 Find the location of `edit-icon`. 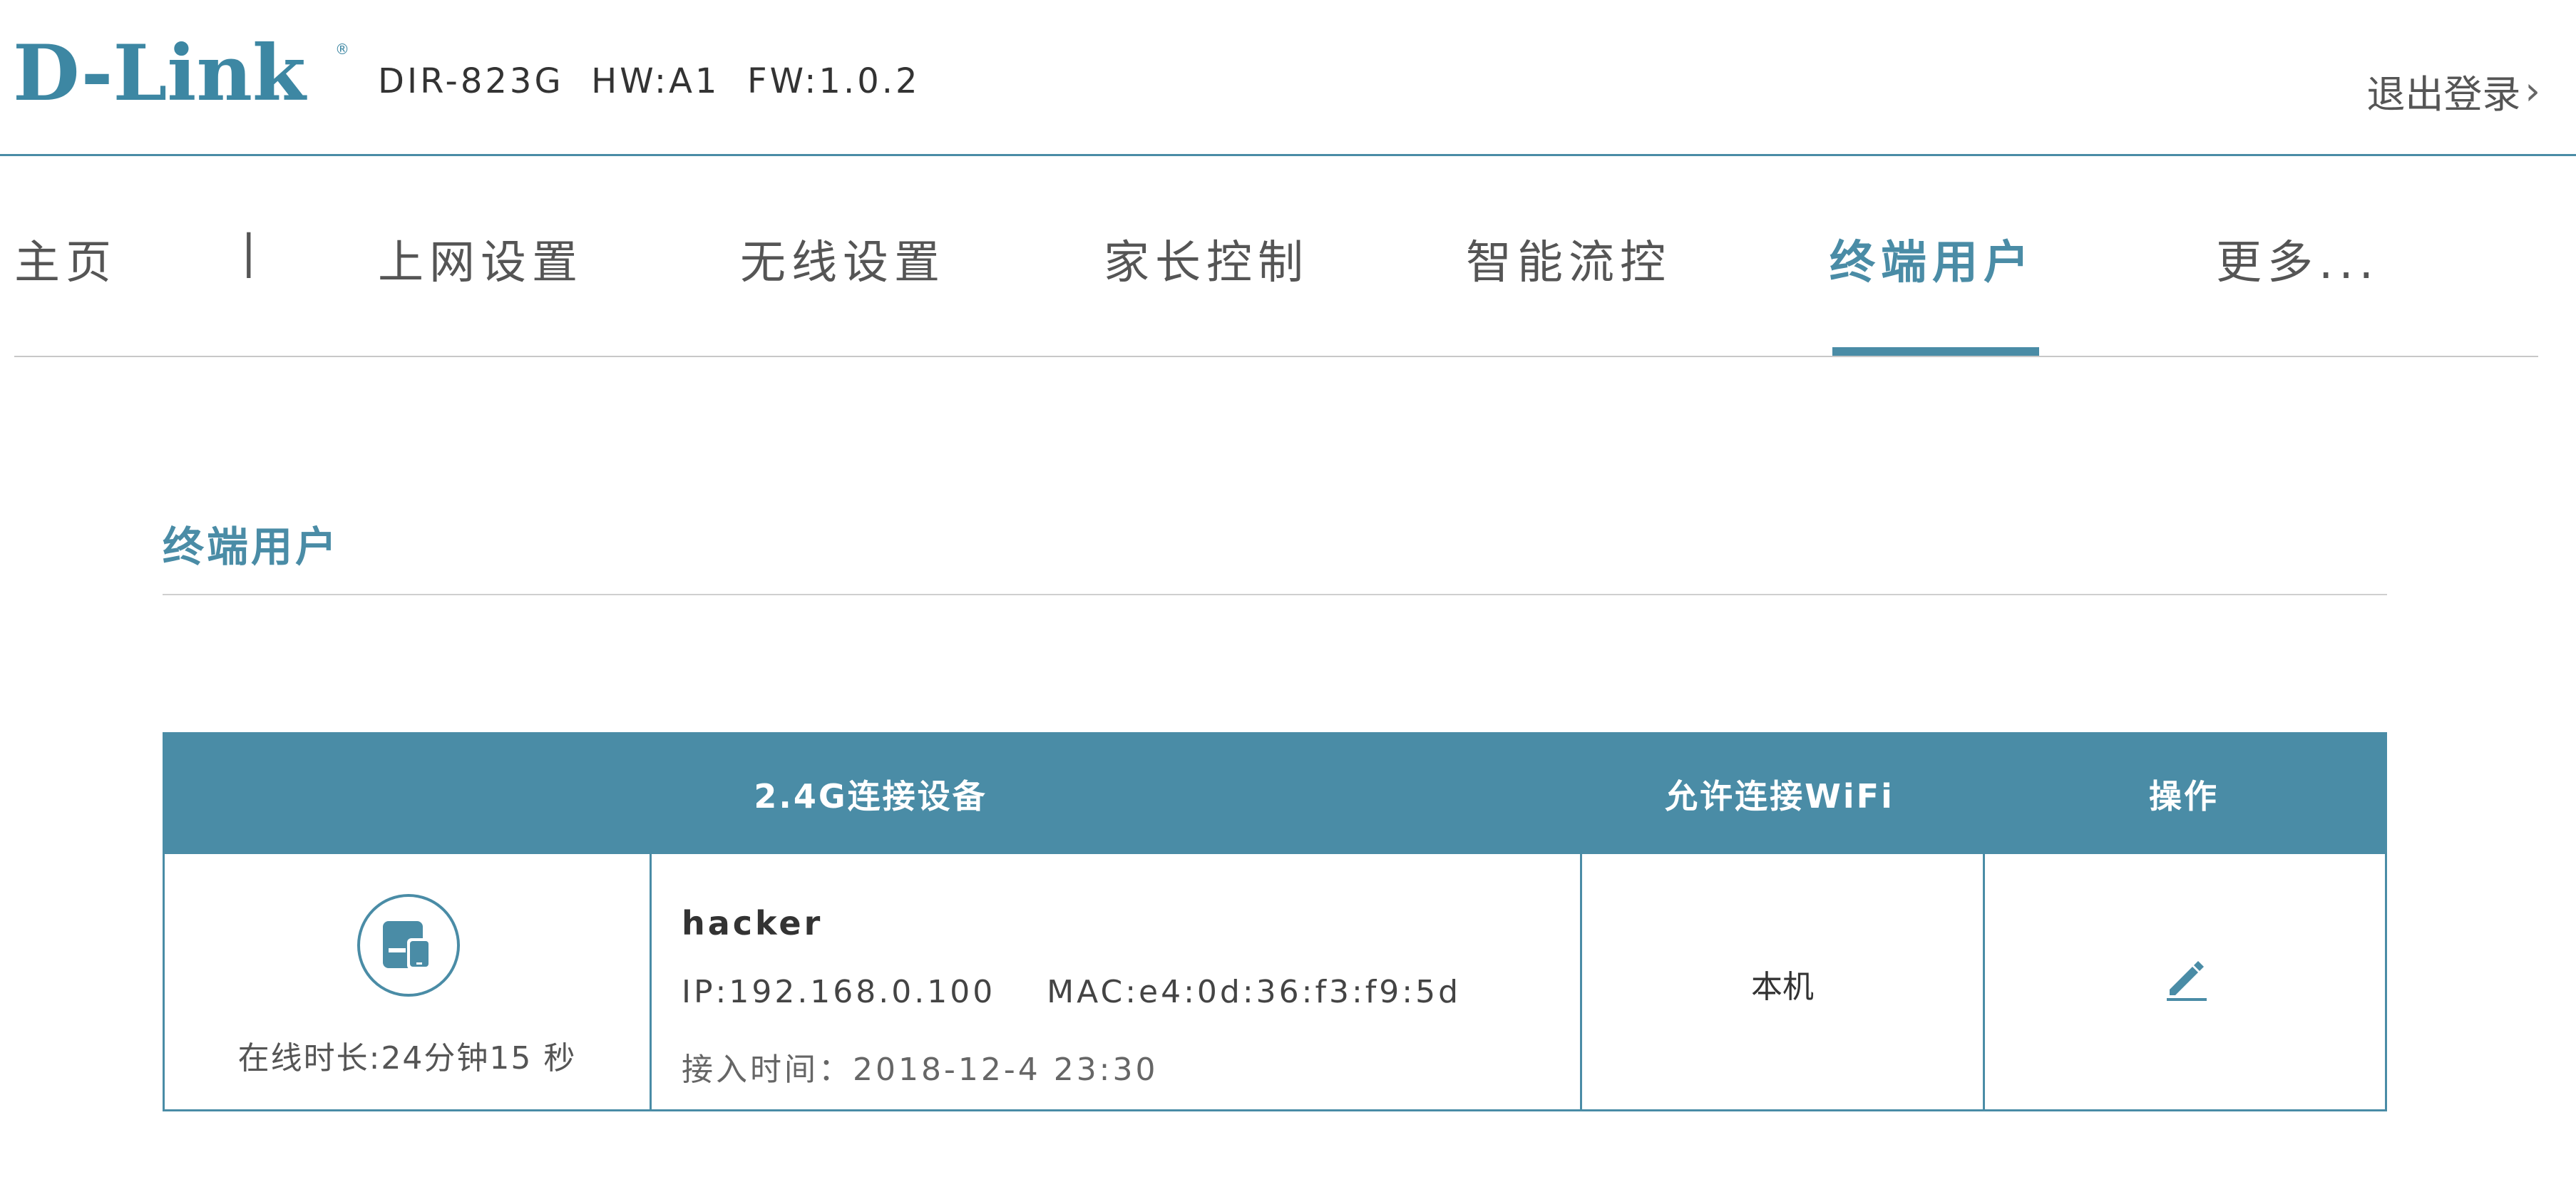

edit-icon is located at coordinates (2186, 979).